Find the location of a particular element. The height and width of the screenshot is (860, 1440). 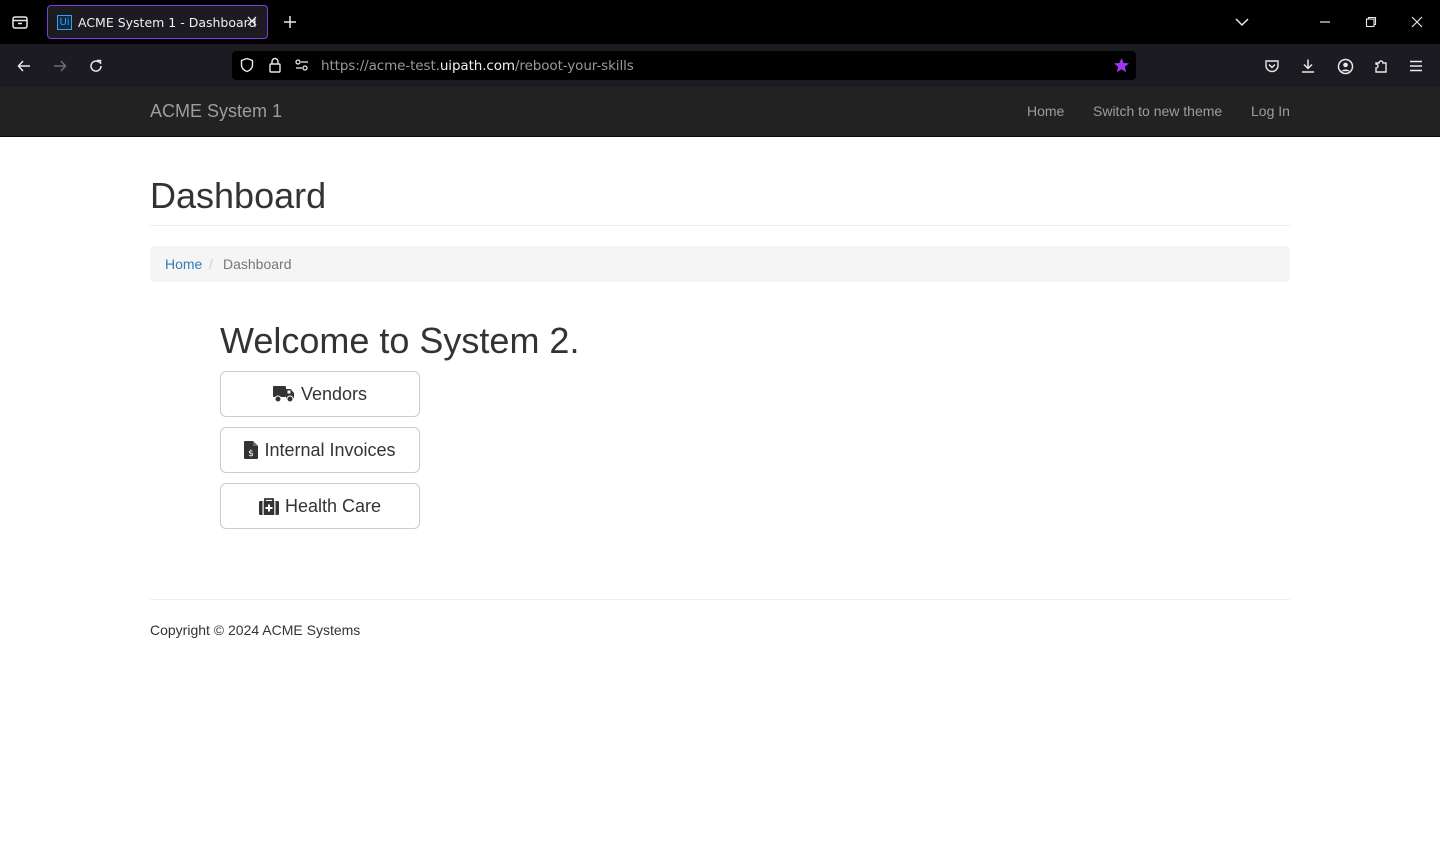

breadcrumb-home-link: Home is located at coordinates (183, 264).